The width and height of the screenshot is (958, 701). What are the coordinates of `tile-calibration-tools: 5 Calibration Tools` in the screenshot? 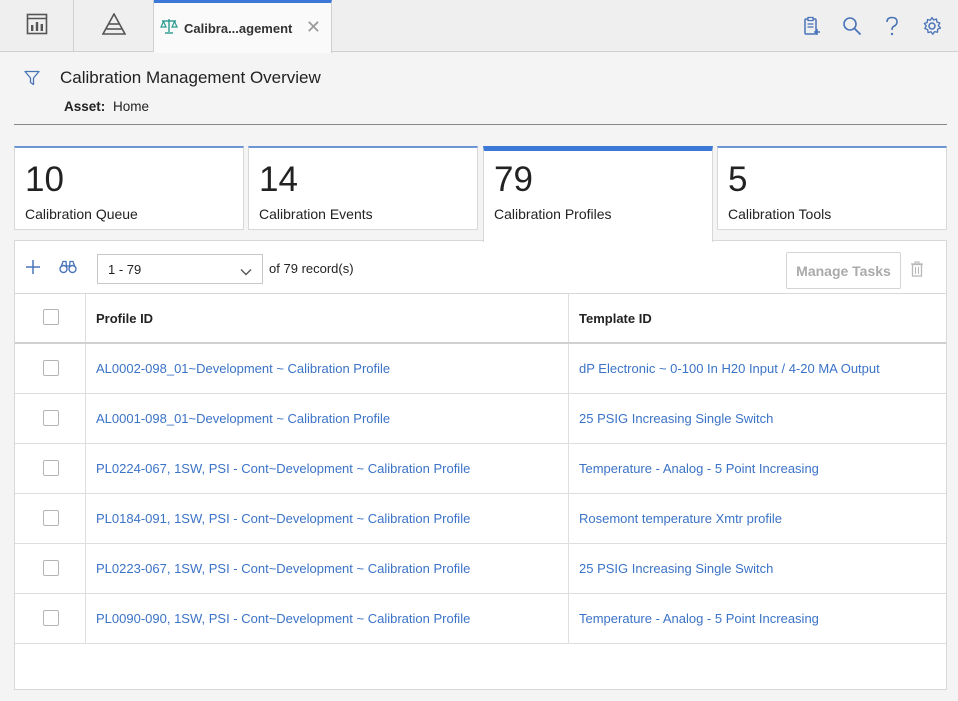 It's located at (832, 188).